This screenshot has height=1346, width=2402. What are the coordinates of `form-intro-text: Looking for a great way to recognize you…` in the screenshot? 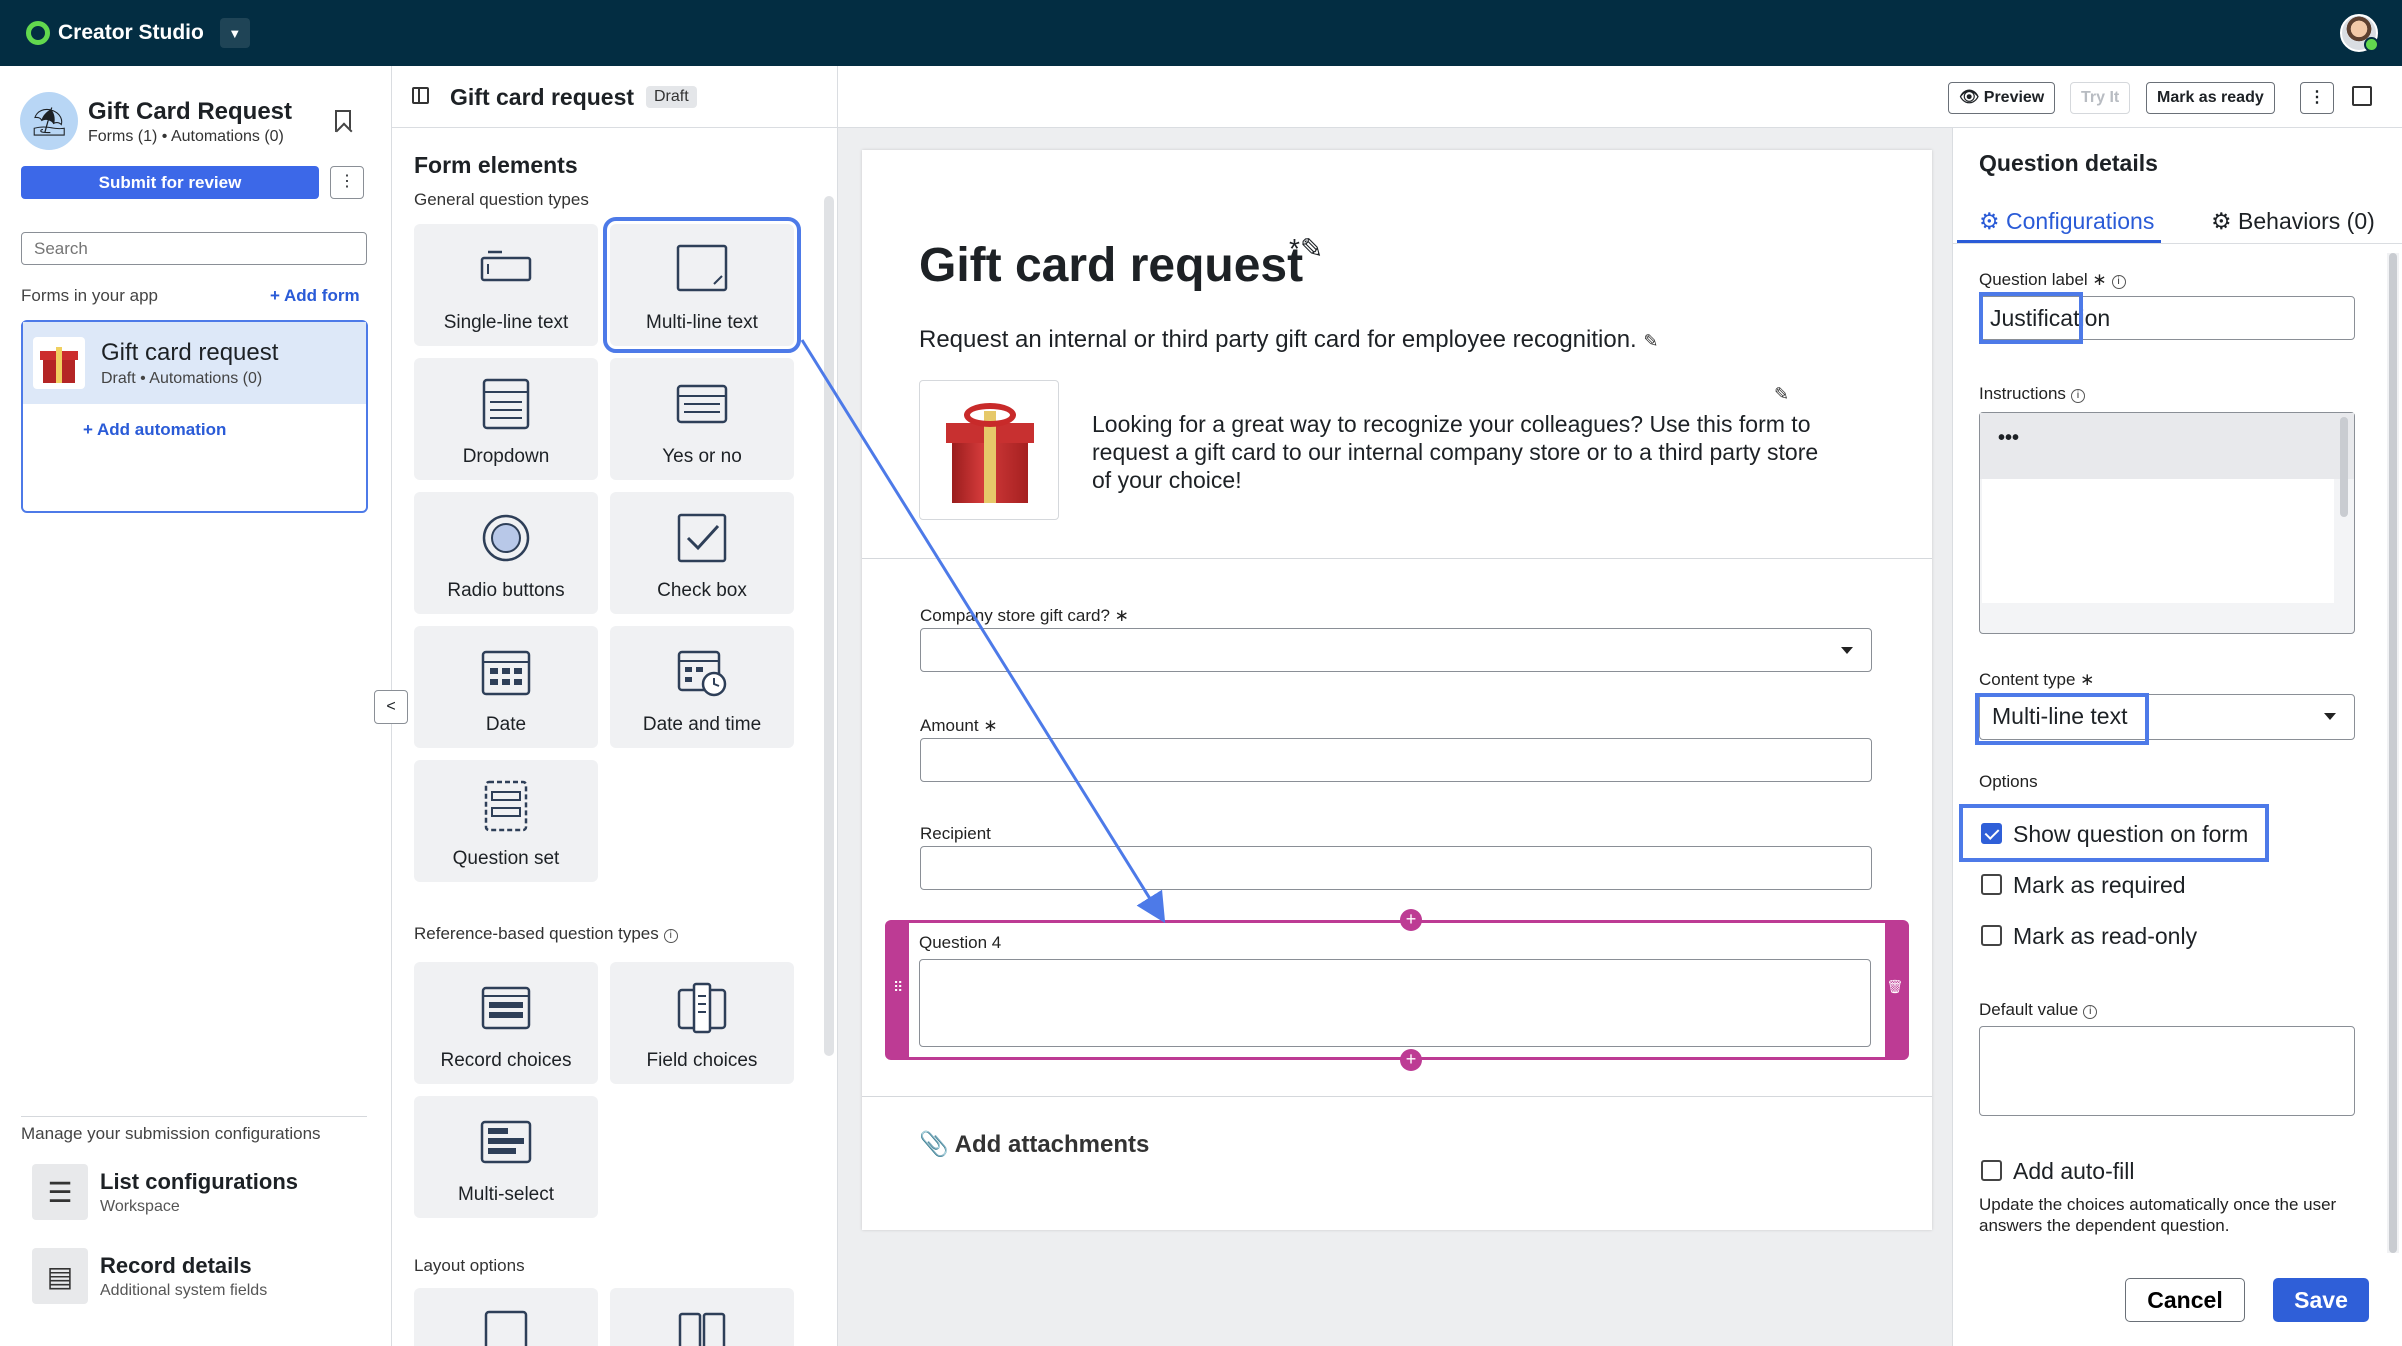 It's located at (1462, 452).